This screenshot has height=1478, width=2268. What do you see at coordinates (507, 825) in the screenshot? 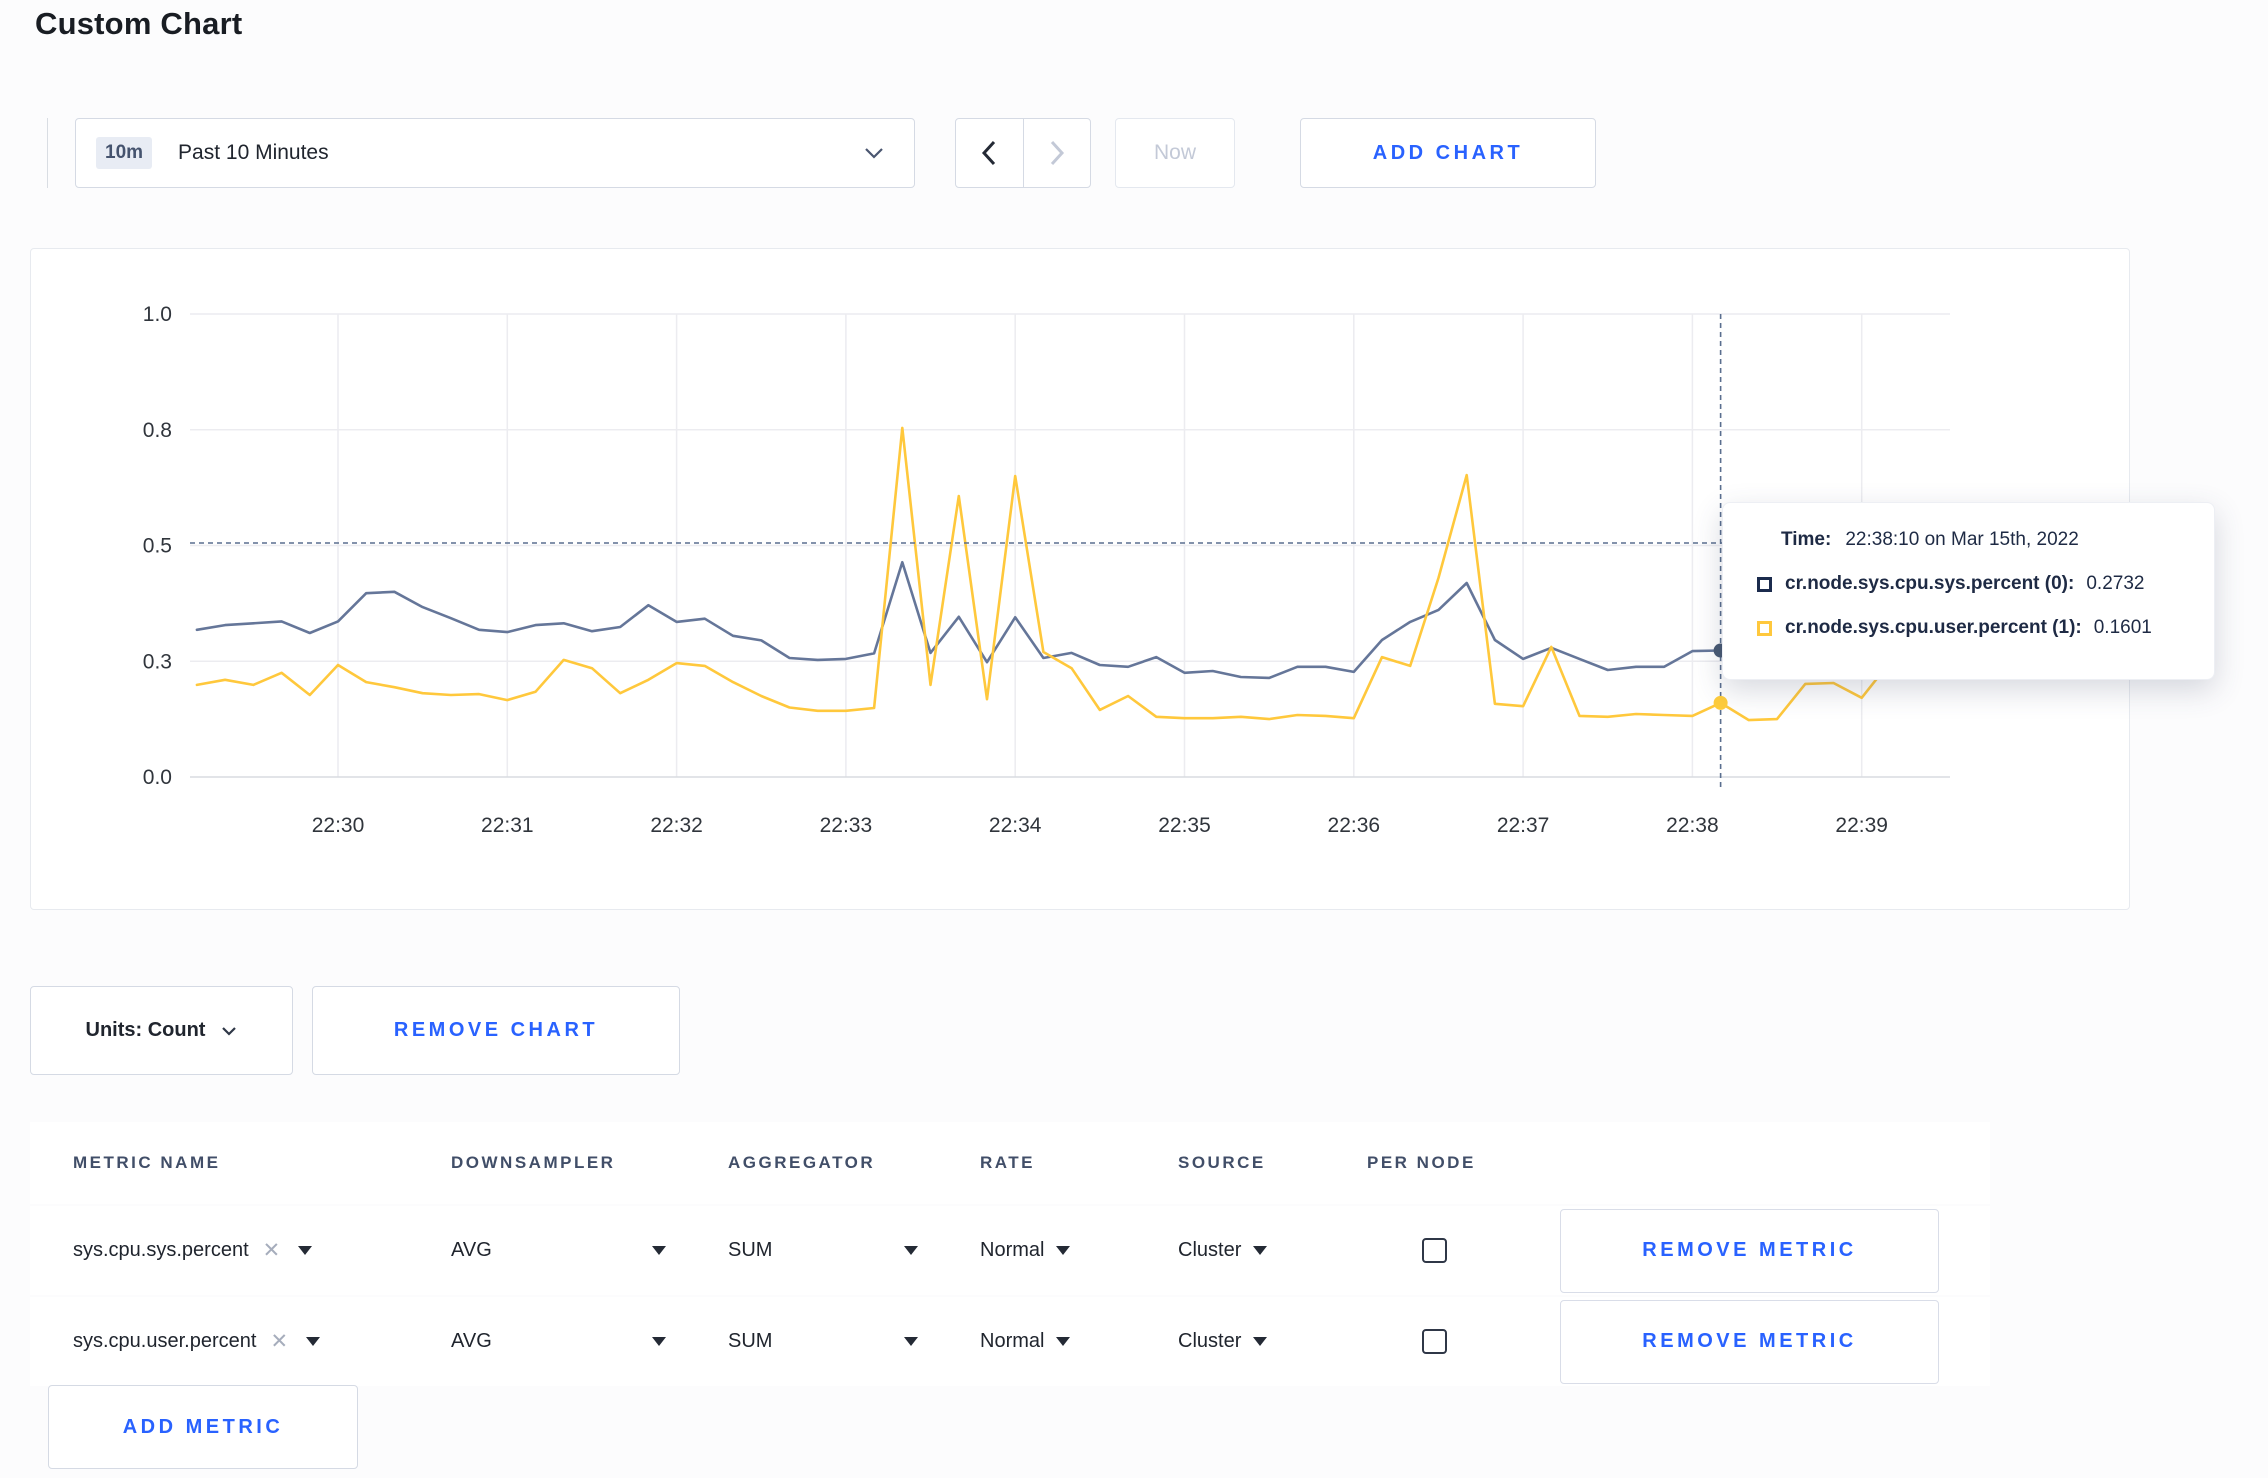
I see `x-axis-tick-label: 22:31` at bounding box center [507, 825].